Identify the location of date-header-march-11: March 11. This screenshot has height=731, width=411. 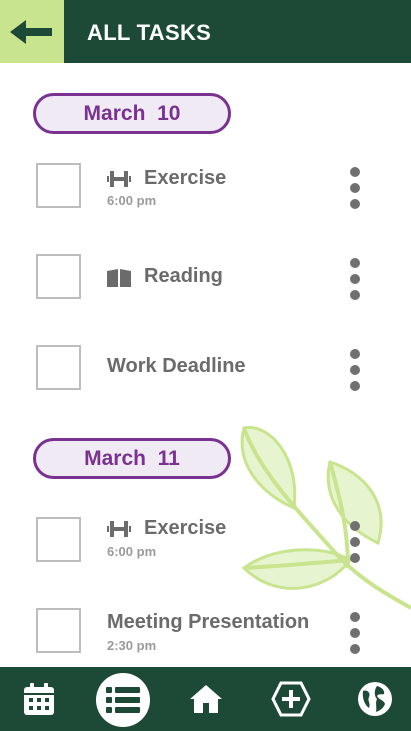
(132, 458).